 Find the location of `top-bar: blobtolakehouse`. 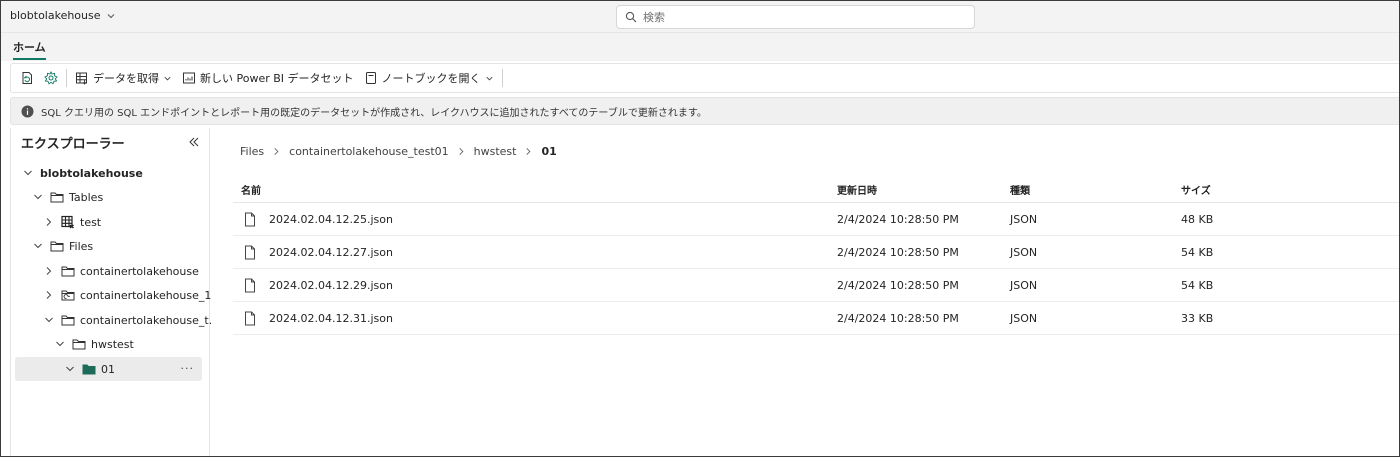

top-bar: blobtolakehouse is located at coordinates (700, 17).